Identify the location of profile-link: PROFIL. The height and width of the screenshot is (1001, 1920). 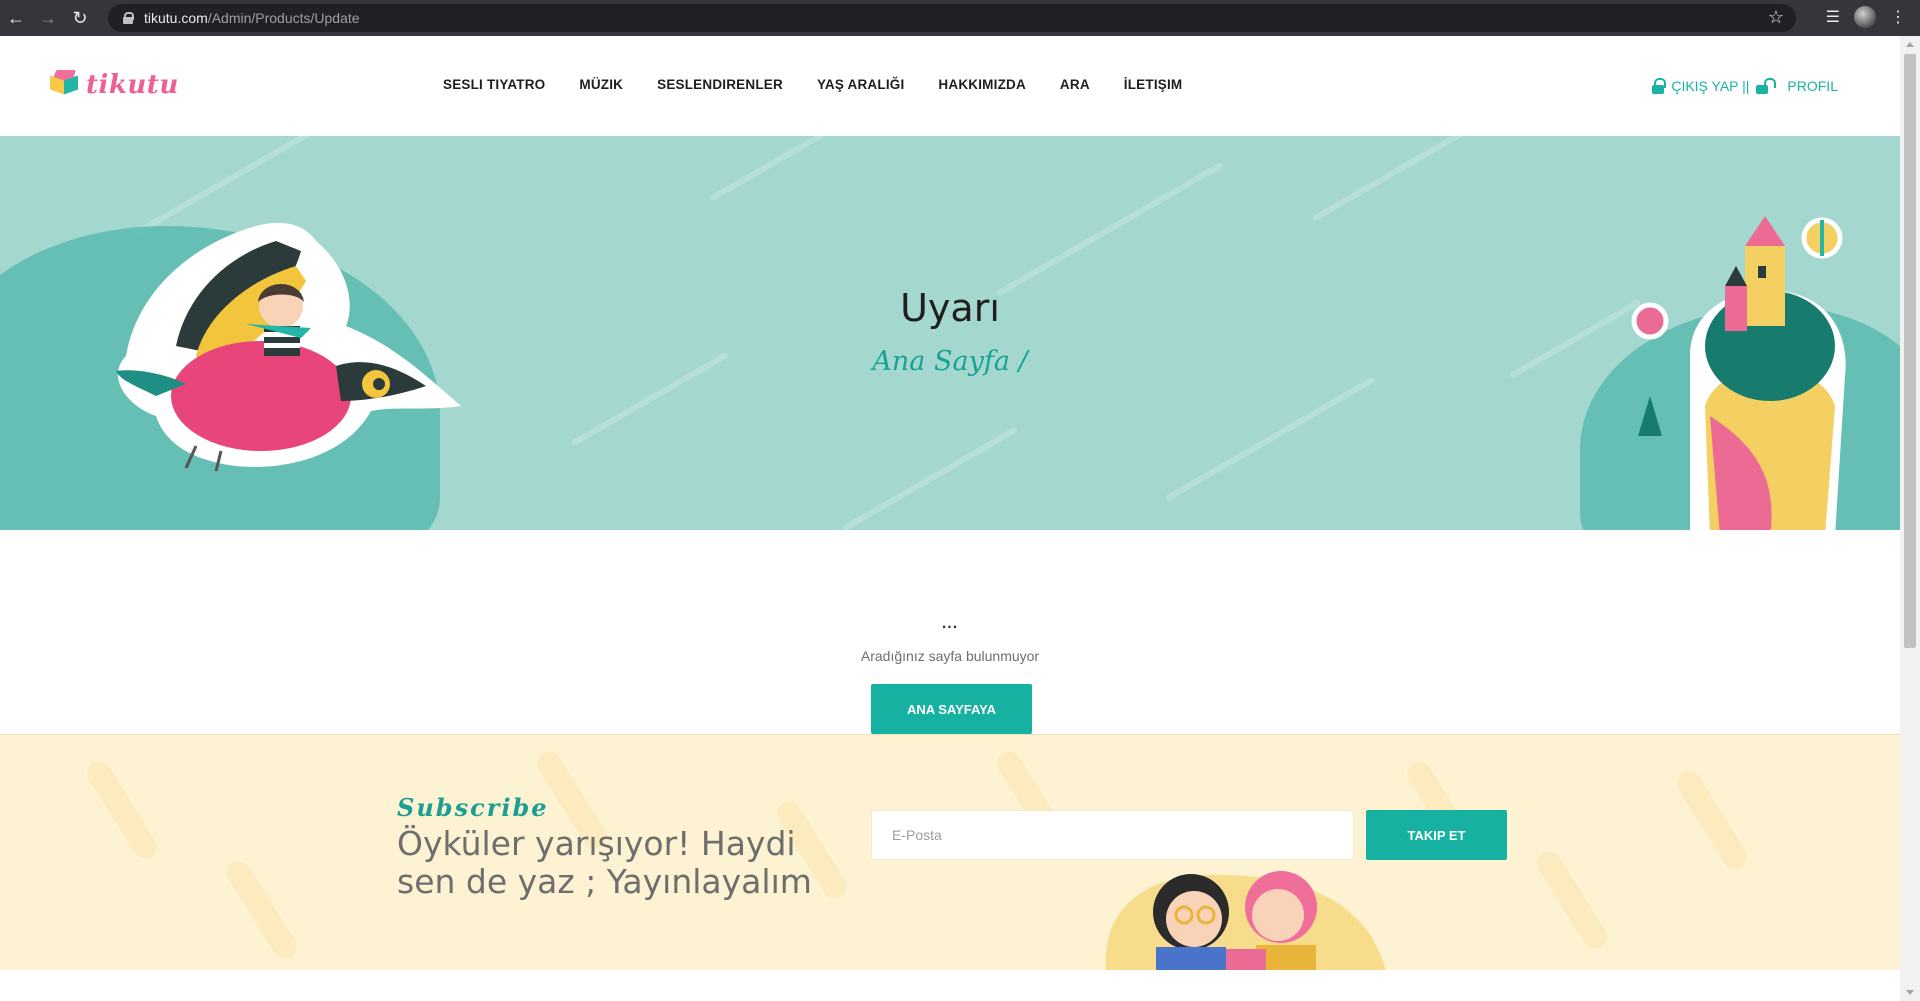
(1812, 86).